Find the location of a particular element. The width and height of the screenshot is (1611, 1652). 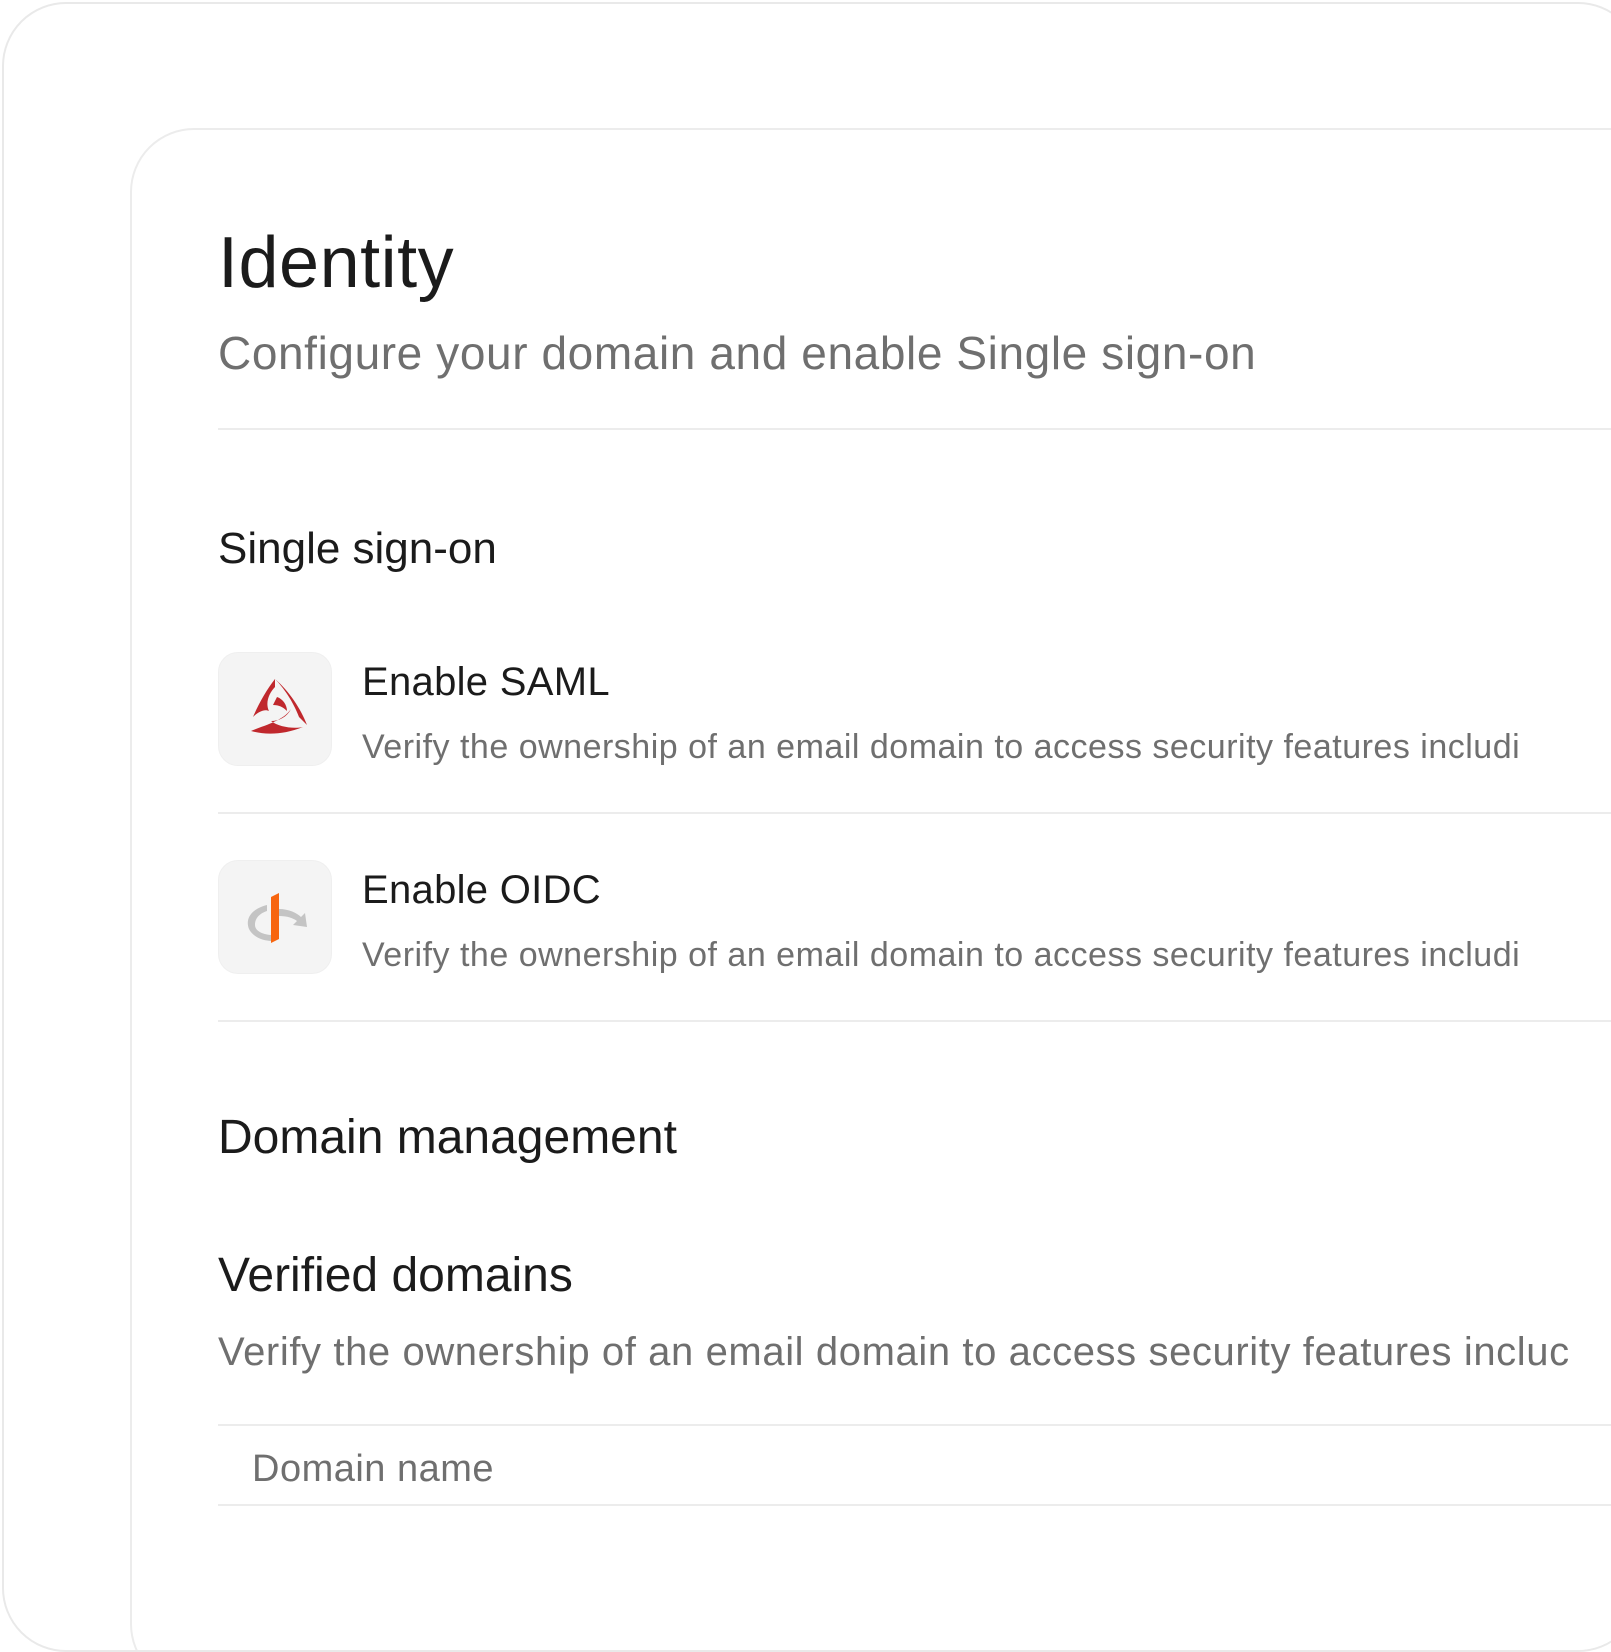

openid-logo-icon is located at coordinates (277, 918).